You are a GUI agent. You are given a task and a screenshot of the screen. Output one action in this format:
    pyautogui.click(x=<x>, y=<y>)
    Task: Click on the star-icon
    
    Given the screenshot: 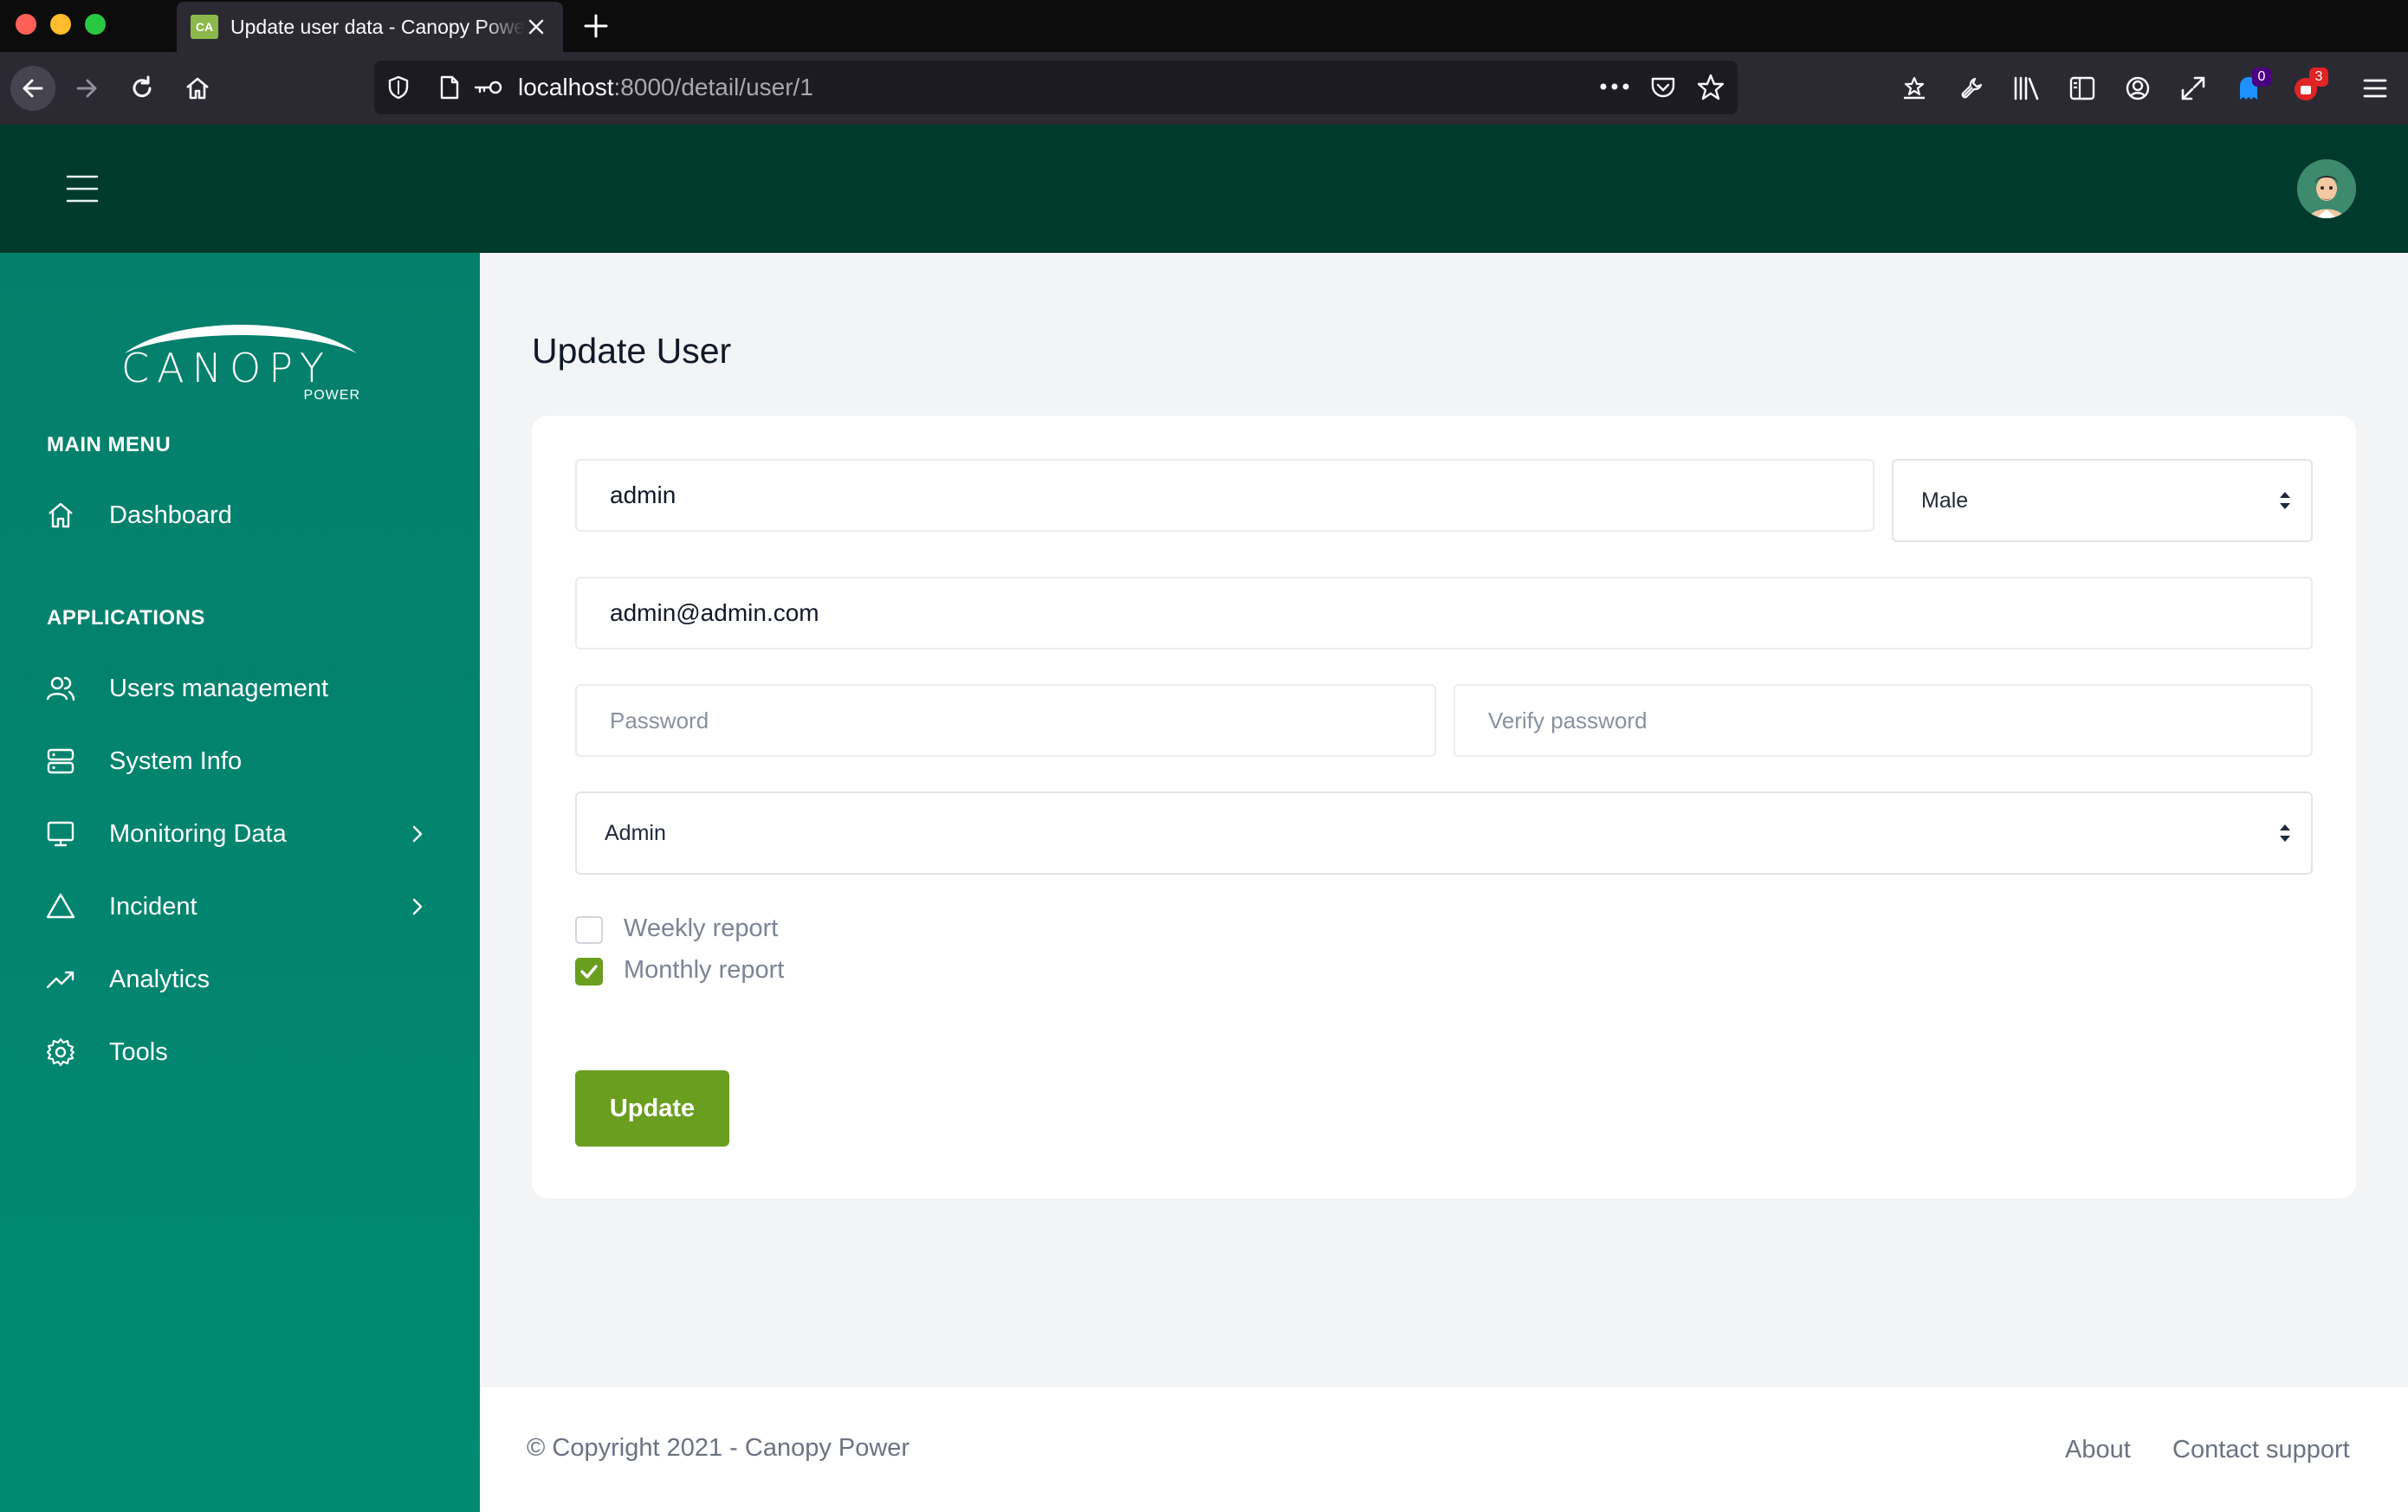 What is the action you would take?
    pyautogui.click(x=1710, y=87)
    